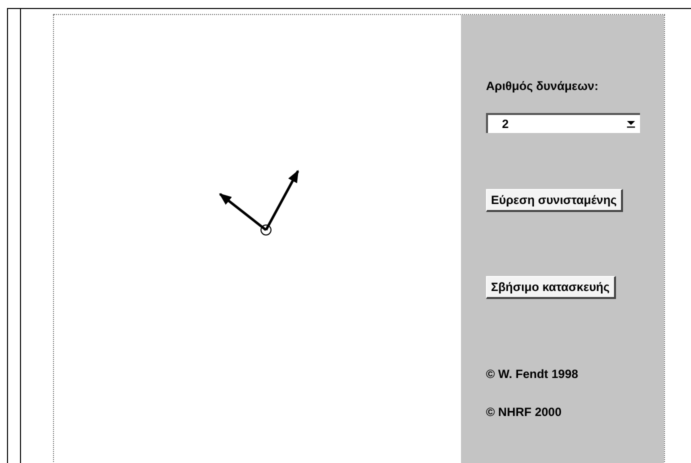  Describe the element at coordinates (542, 86) in the screenshot. I see `force-count-label: Αριθμός δυνάμεων:` at that location.